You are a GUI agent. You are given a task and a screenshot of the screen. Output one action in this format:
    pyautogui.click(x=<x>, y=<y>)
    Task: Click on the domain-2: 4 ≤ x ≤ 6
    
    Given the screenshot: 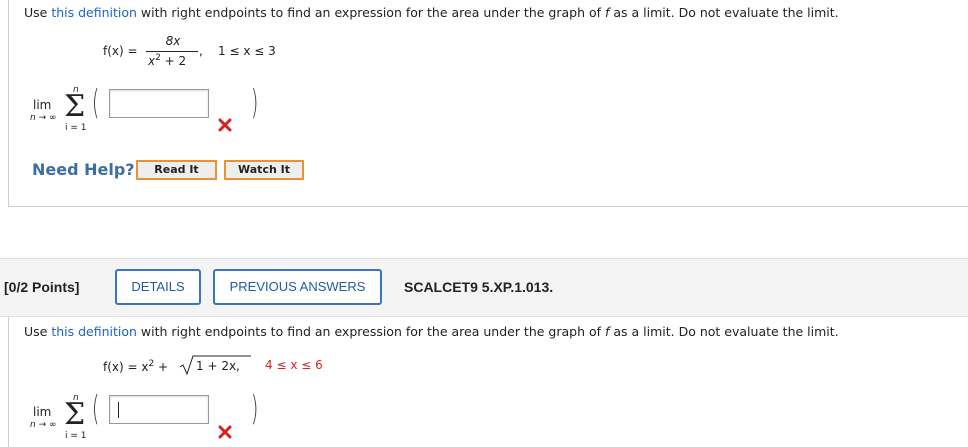 What is the action you would take?
    pyautogui.click(x=294, y=365)
    